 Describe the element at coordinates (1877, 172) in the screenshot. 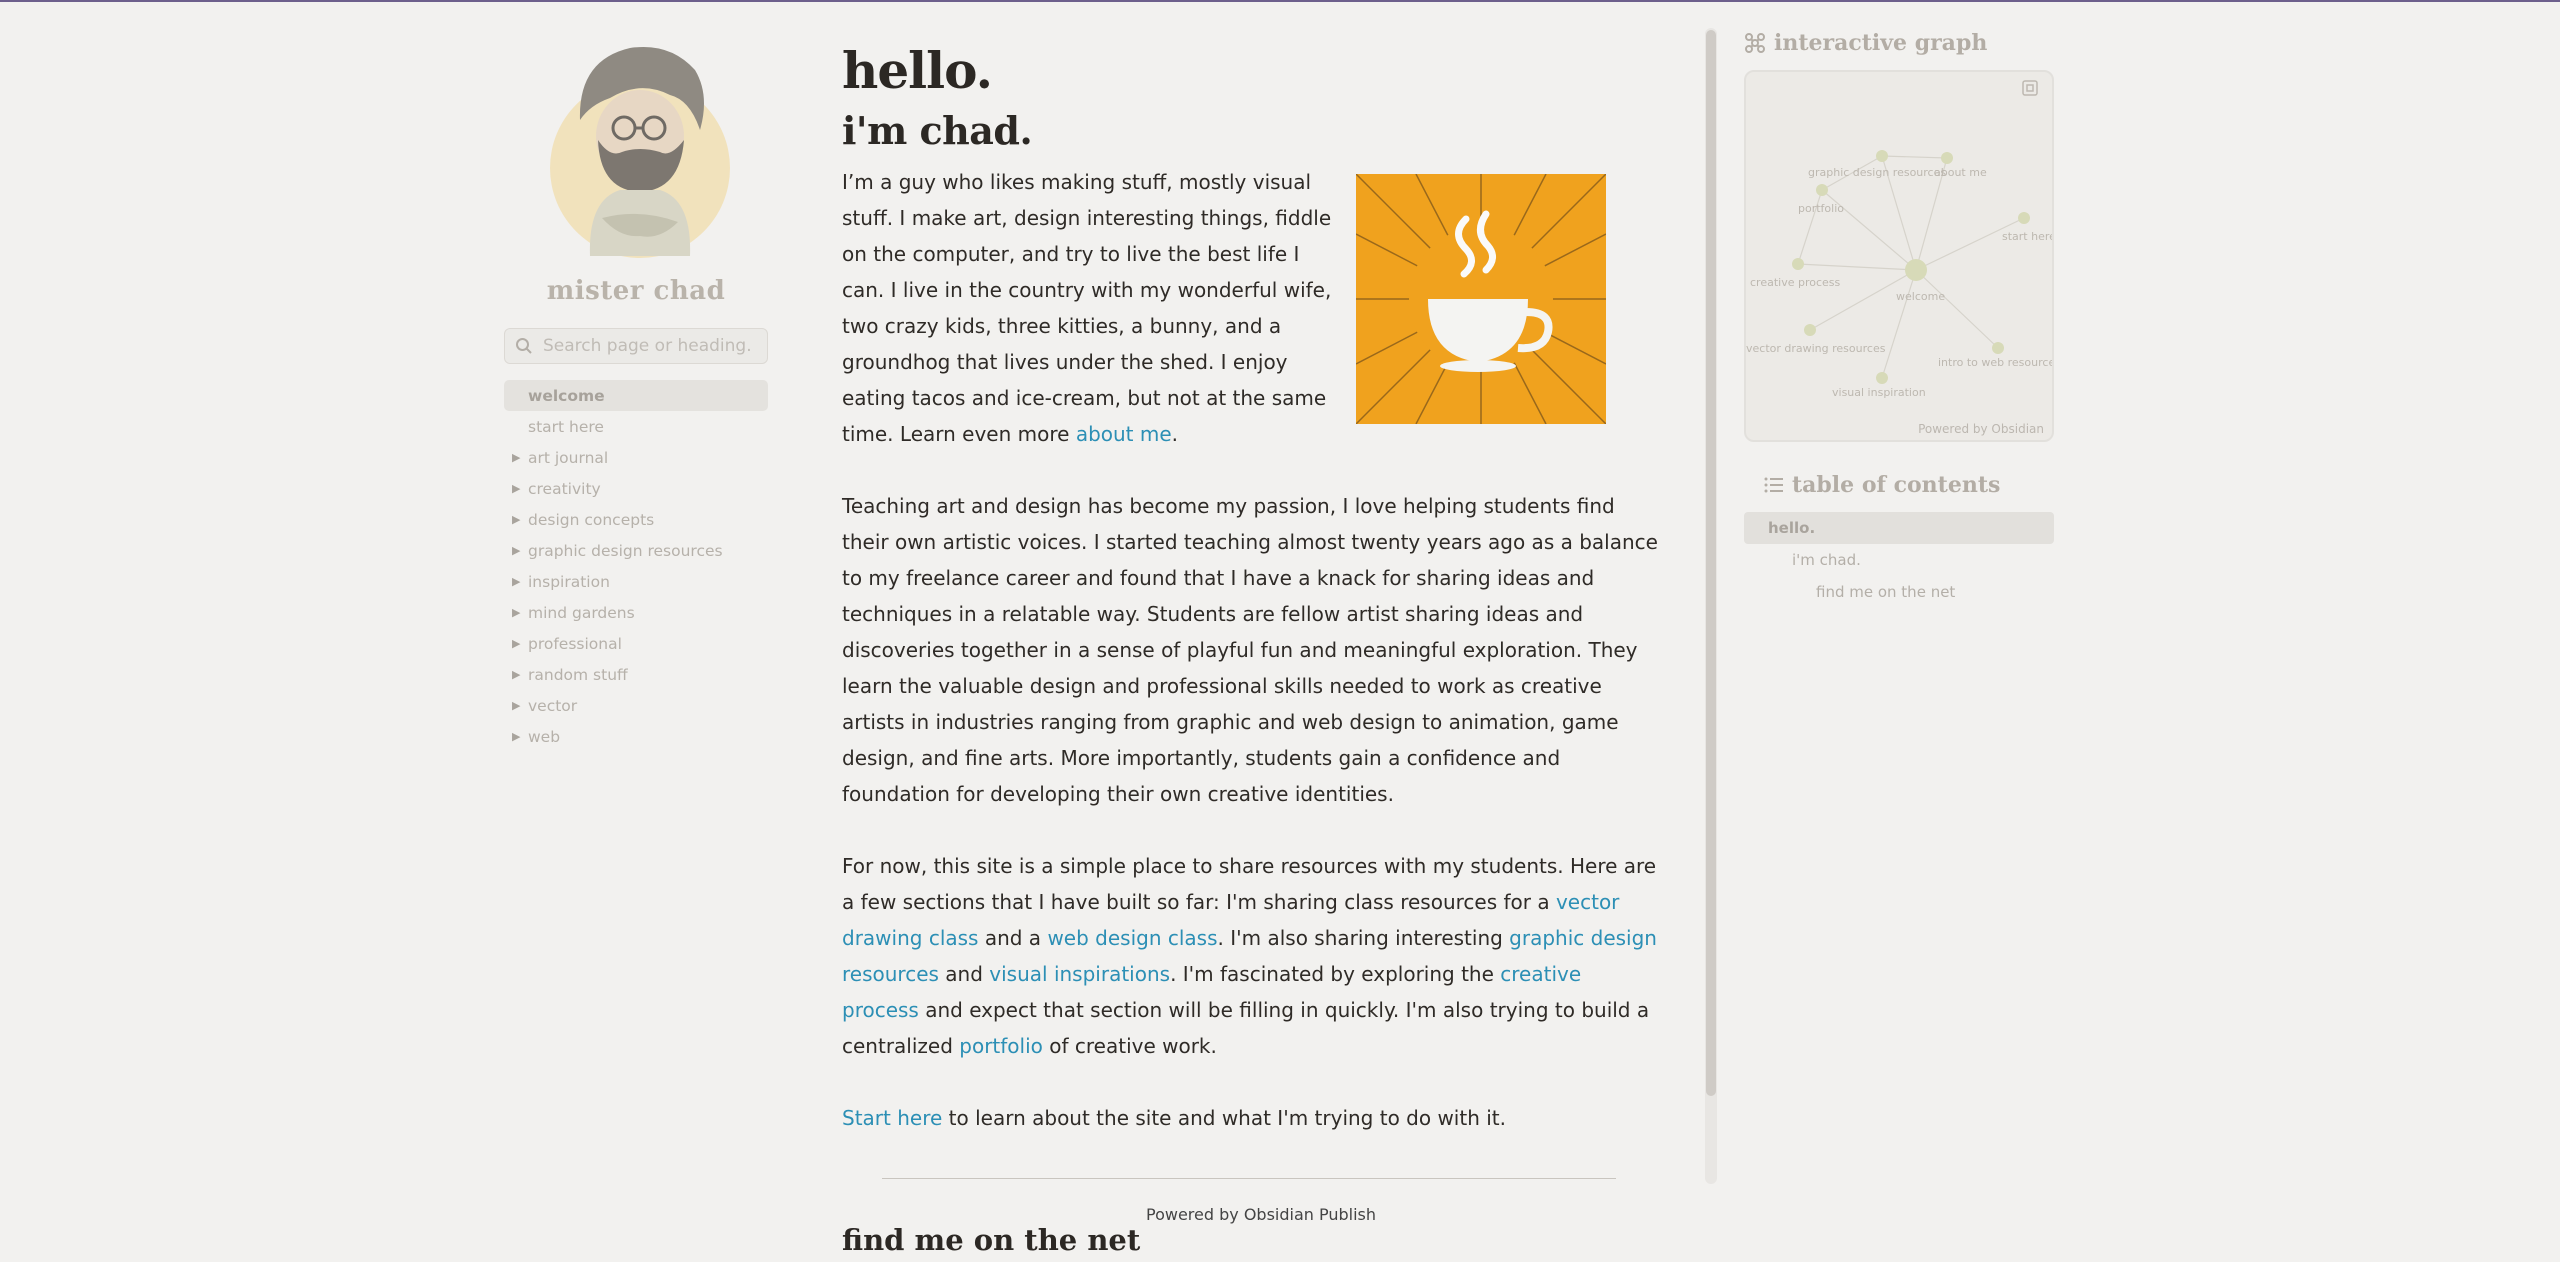

I see `graph-node-label: graphic design resources` at that location.